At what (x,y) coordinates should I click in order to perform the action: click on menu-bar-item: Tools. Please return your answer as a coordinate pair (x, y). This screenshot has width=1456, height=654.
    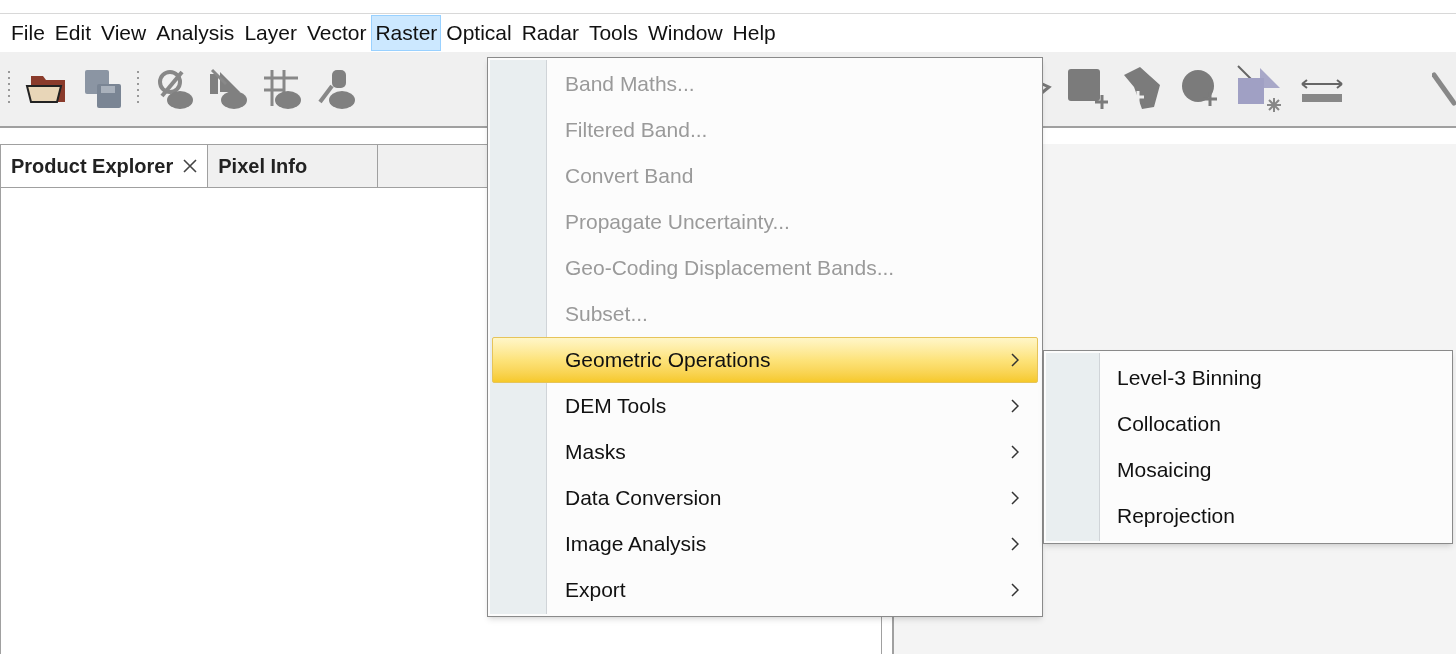
    Looking at the image, I should click on (613, 33).